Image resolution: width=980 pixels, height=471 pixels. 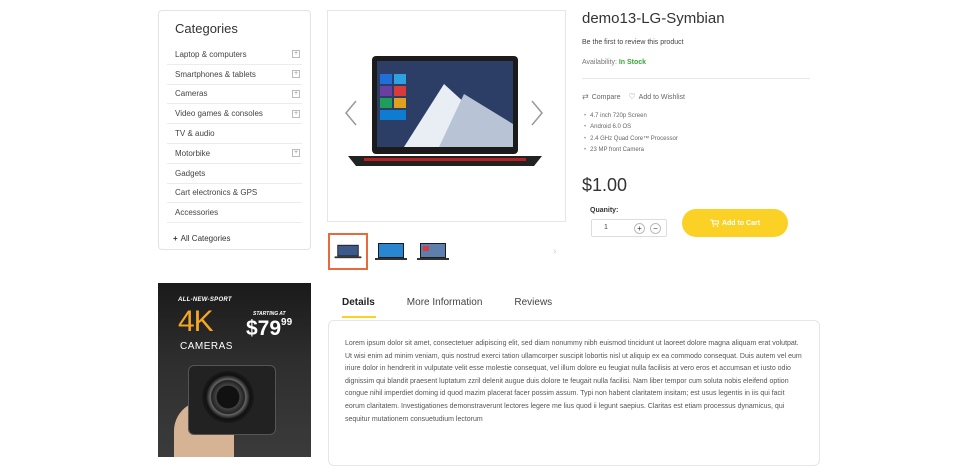 I want to click on category-item-motorbike: Motorbike +, so click(x=234, y=154).